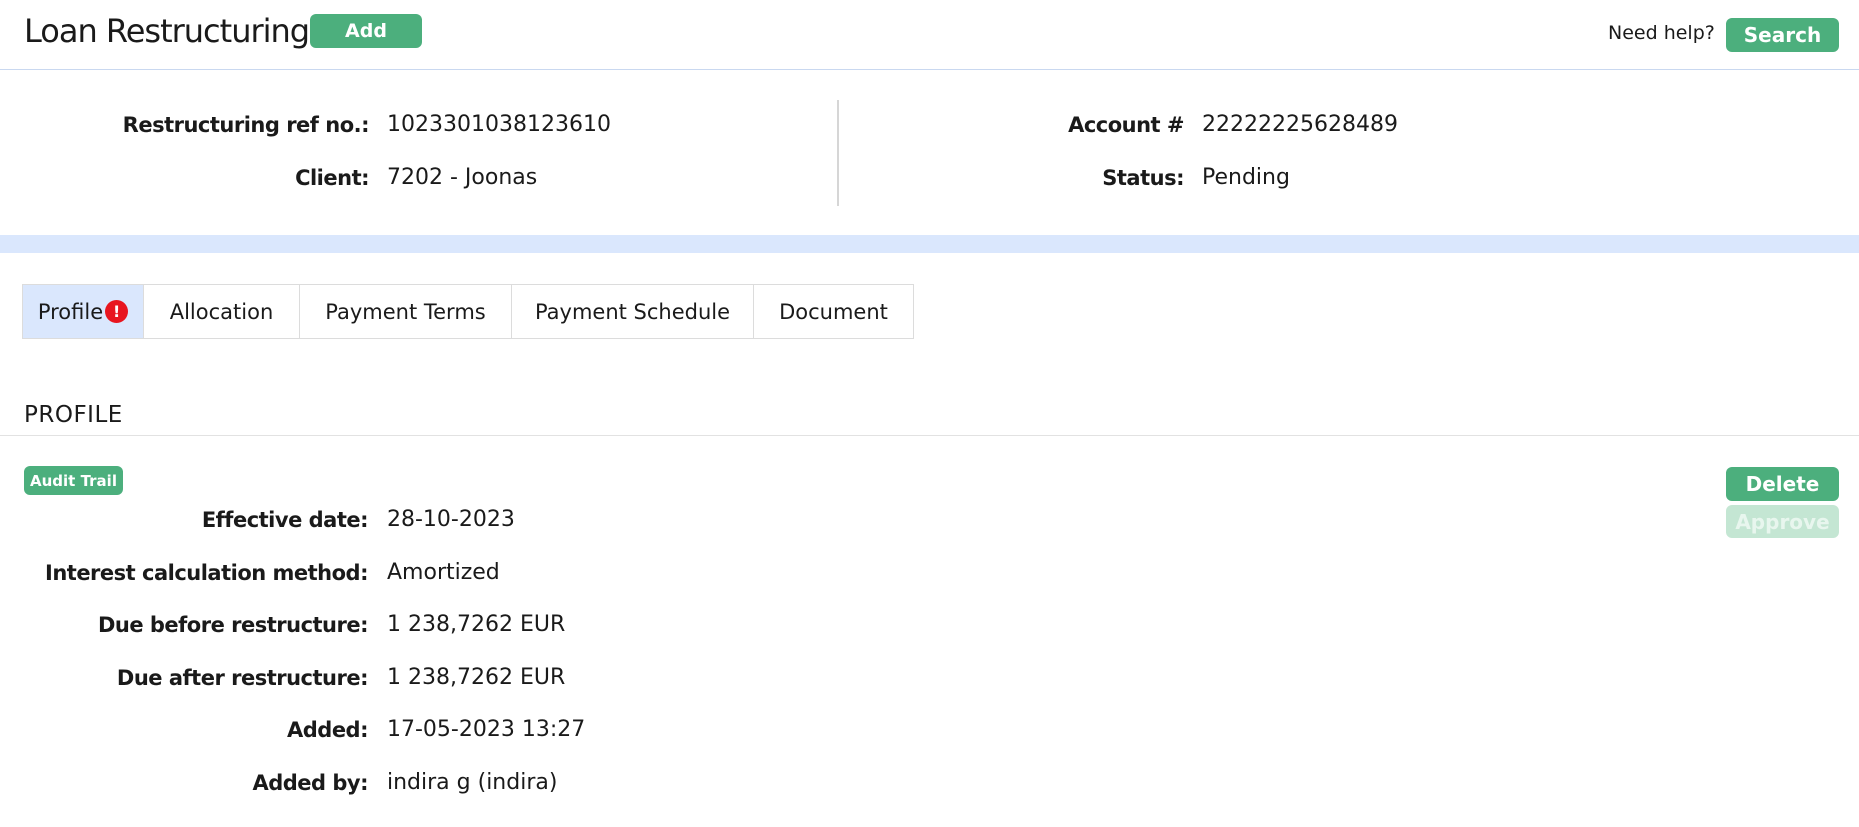 This screenshot has height=827, width=1859. I want to click on added-by-label: Added by:, so click(310, 783).